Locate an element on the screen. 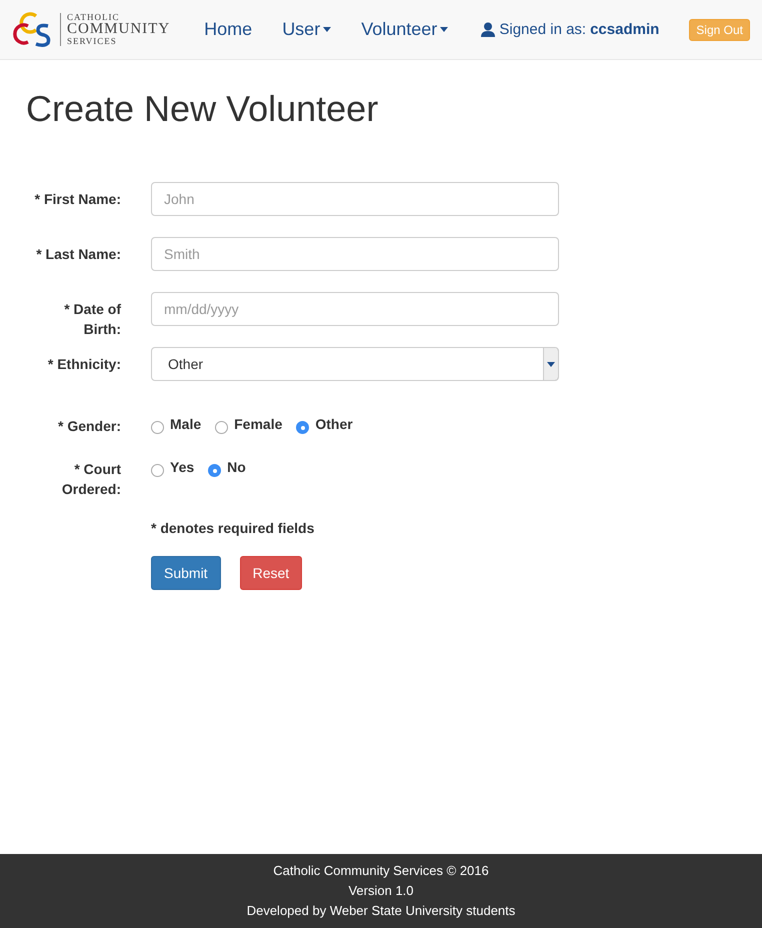 This screenshot has width=762, height=928. brand-name: COMMUNITY is located at coordinates (118, 29).